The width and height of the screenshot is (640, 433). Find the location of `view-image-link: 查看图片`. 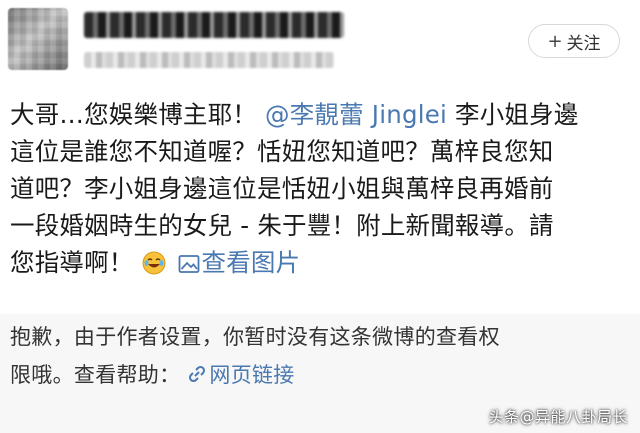

view-image-link: 查看图片 is located at coordinates (239, 262).